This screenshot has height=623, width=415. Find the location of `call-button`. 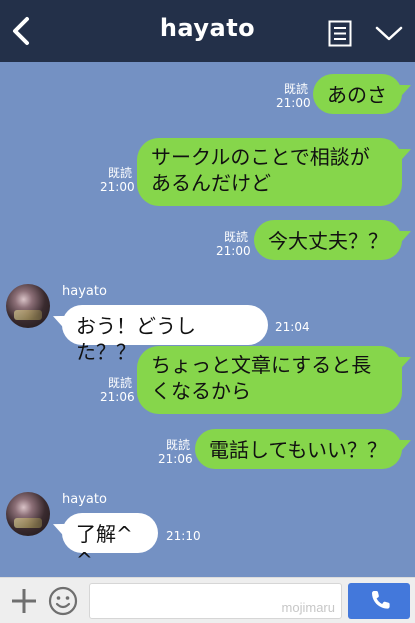

call-button is located at coordinates (379, 601).